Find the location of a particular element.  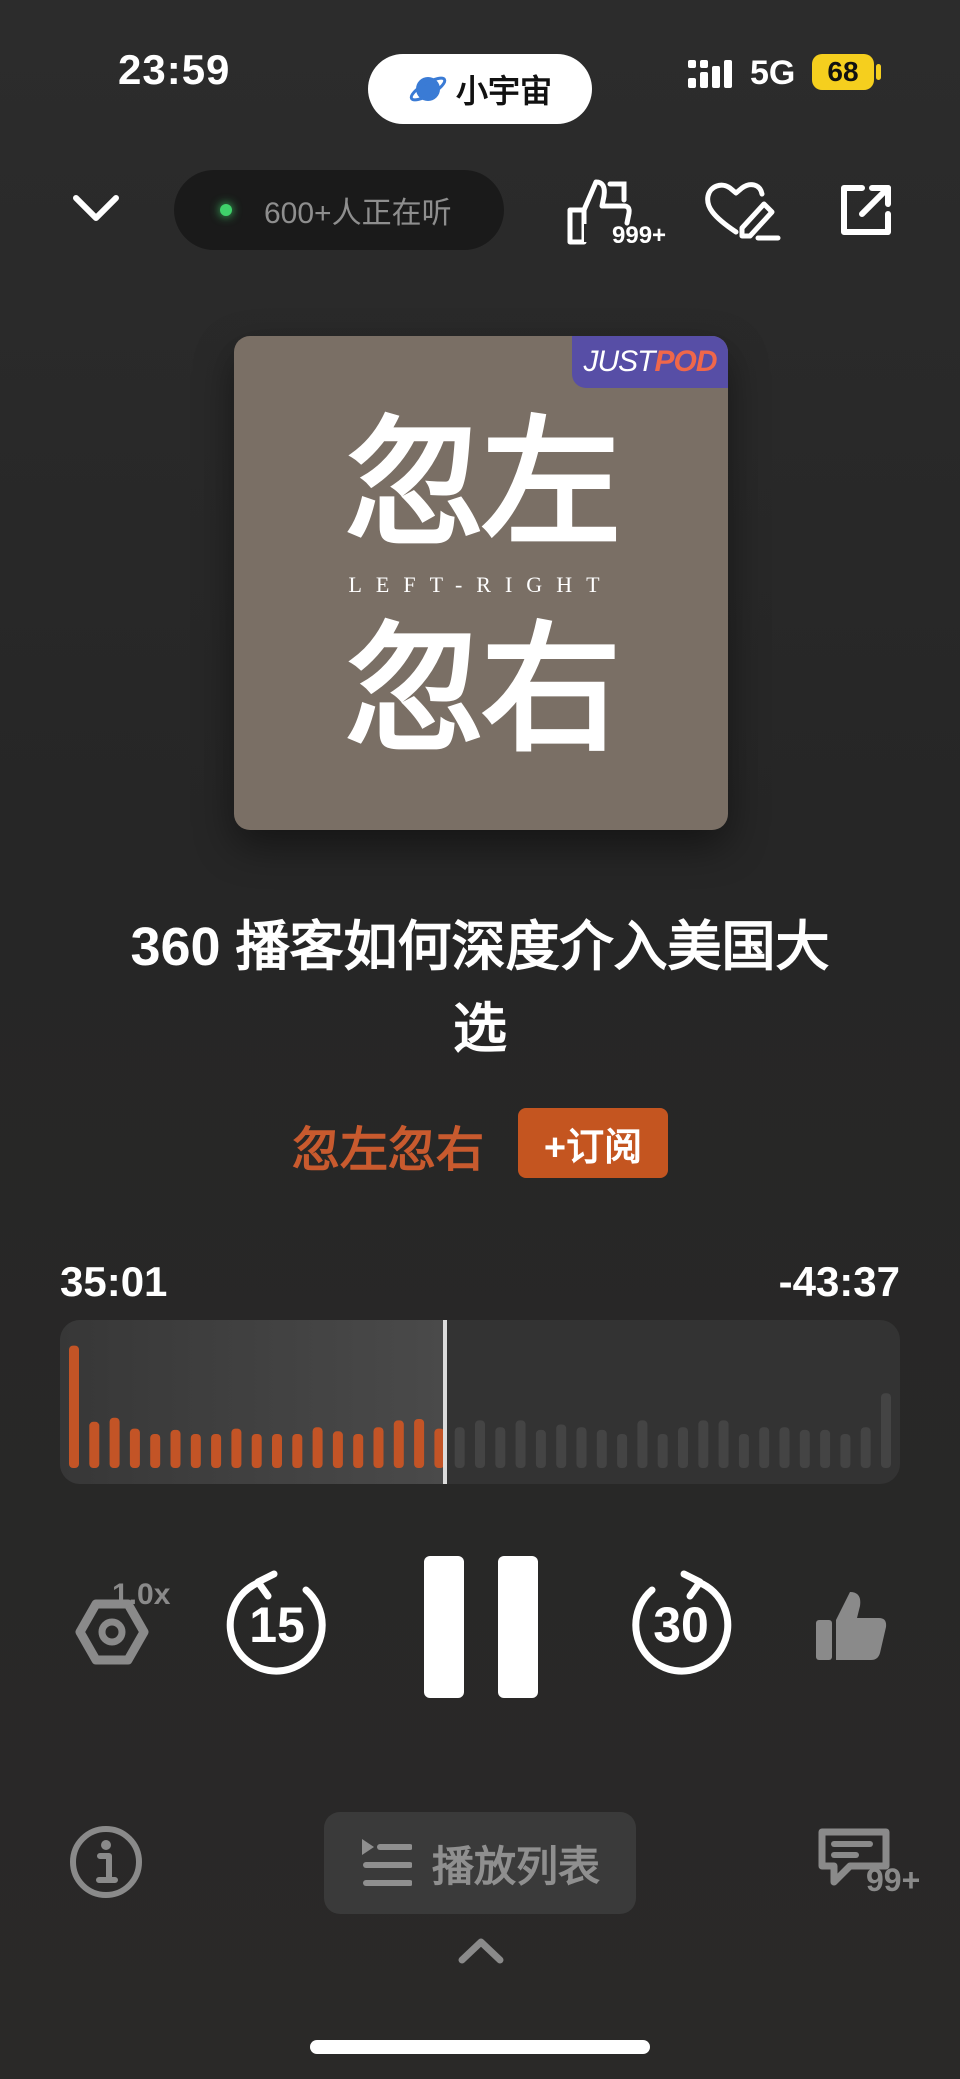

time-elapsed: 35:01 is located at coordinates (114, 1281).